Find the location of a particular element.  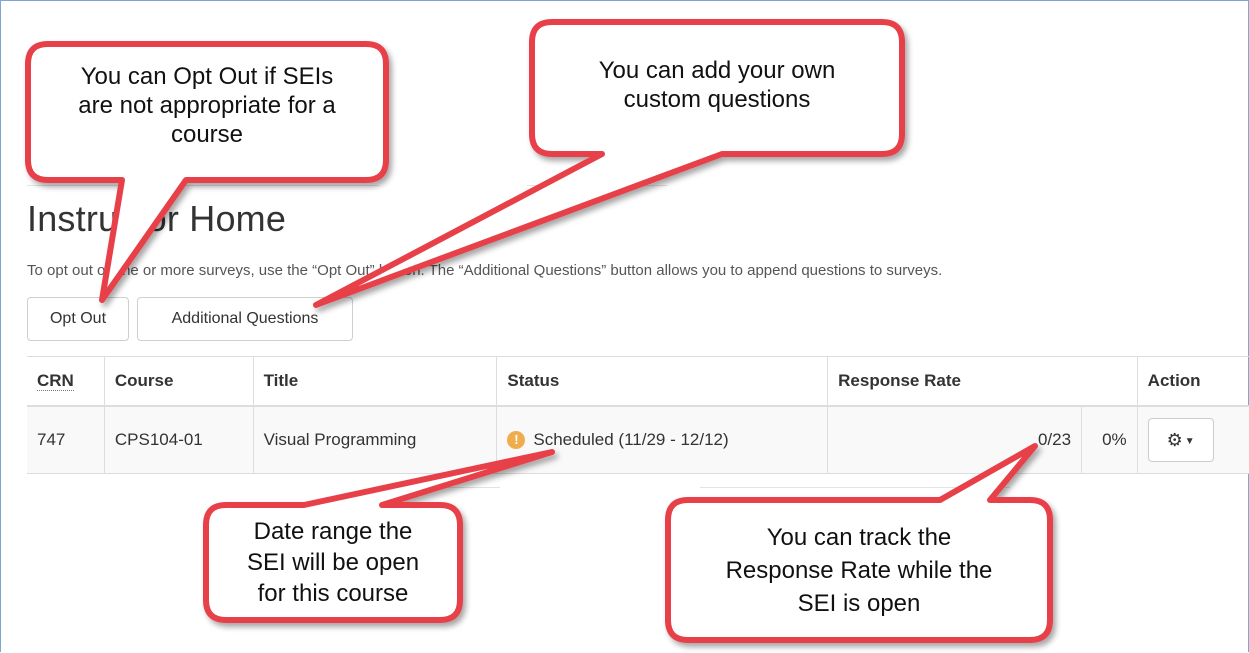

opt-out-button: Opt Out is located at coordinates (78, 319).